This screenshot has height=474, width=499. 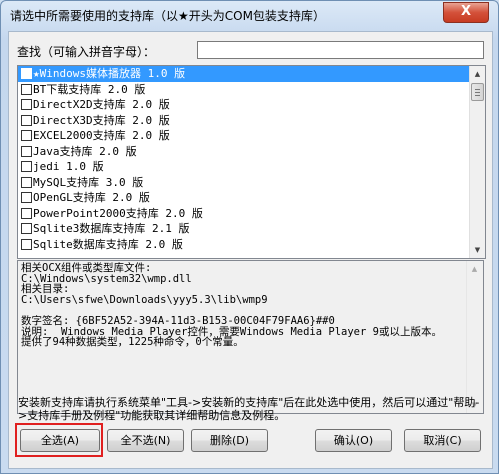 I want to click on library-list-item: DirectX2D支持库 2.0 版, so click(x=243, y=105).